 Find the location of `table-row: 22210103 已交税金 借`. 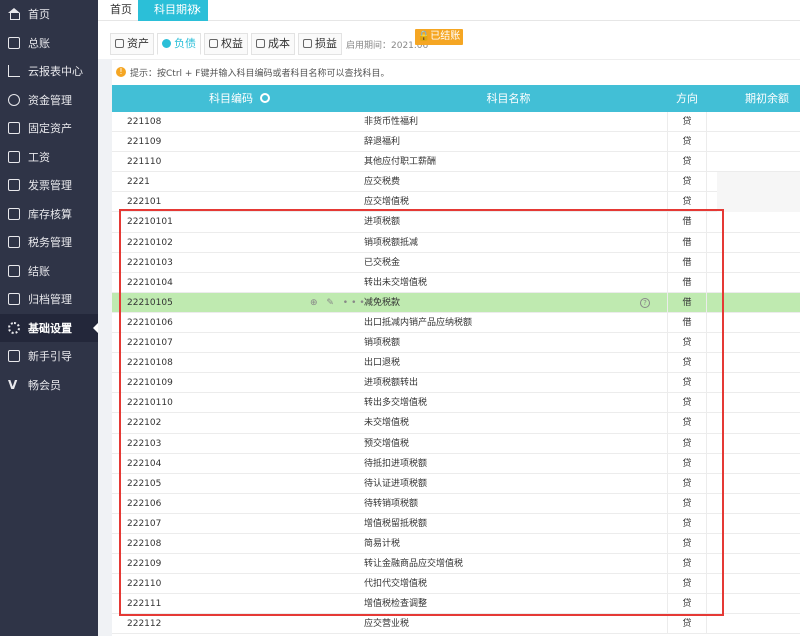

table-row: 22210103 已交税金 借 is located at coordinates (456, 262).